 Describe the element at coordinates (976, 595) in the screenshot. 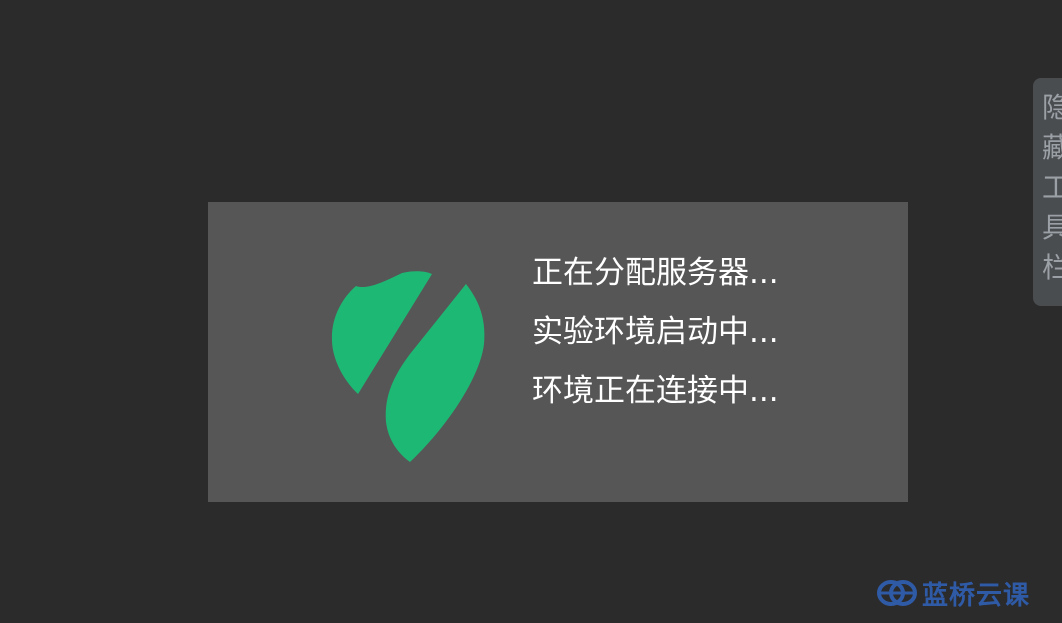

I see `watermark-brand-text: 蓝桥云课` at that location.